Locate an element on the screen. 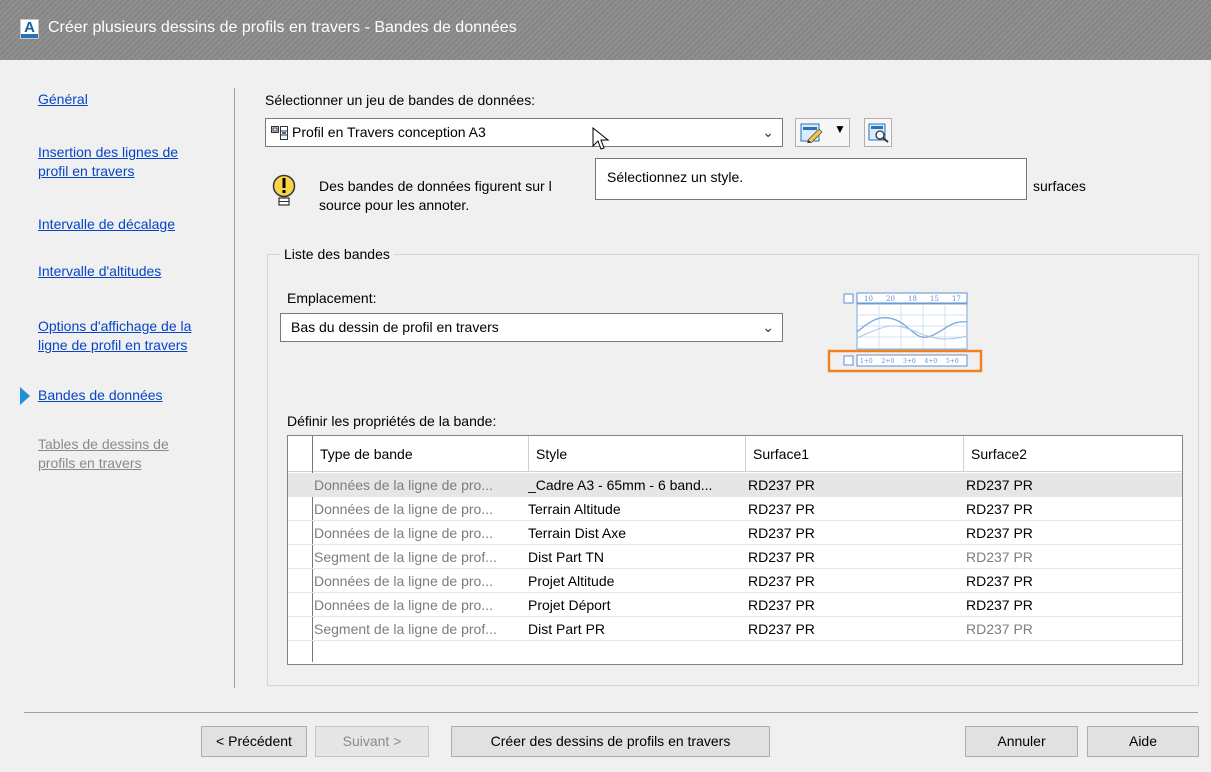 Image resolution: width=1211 pixels, height=772 pixels. magnifier-preview-icon is located at coordinates (878, 133).